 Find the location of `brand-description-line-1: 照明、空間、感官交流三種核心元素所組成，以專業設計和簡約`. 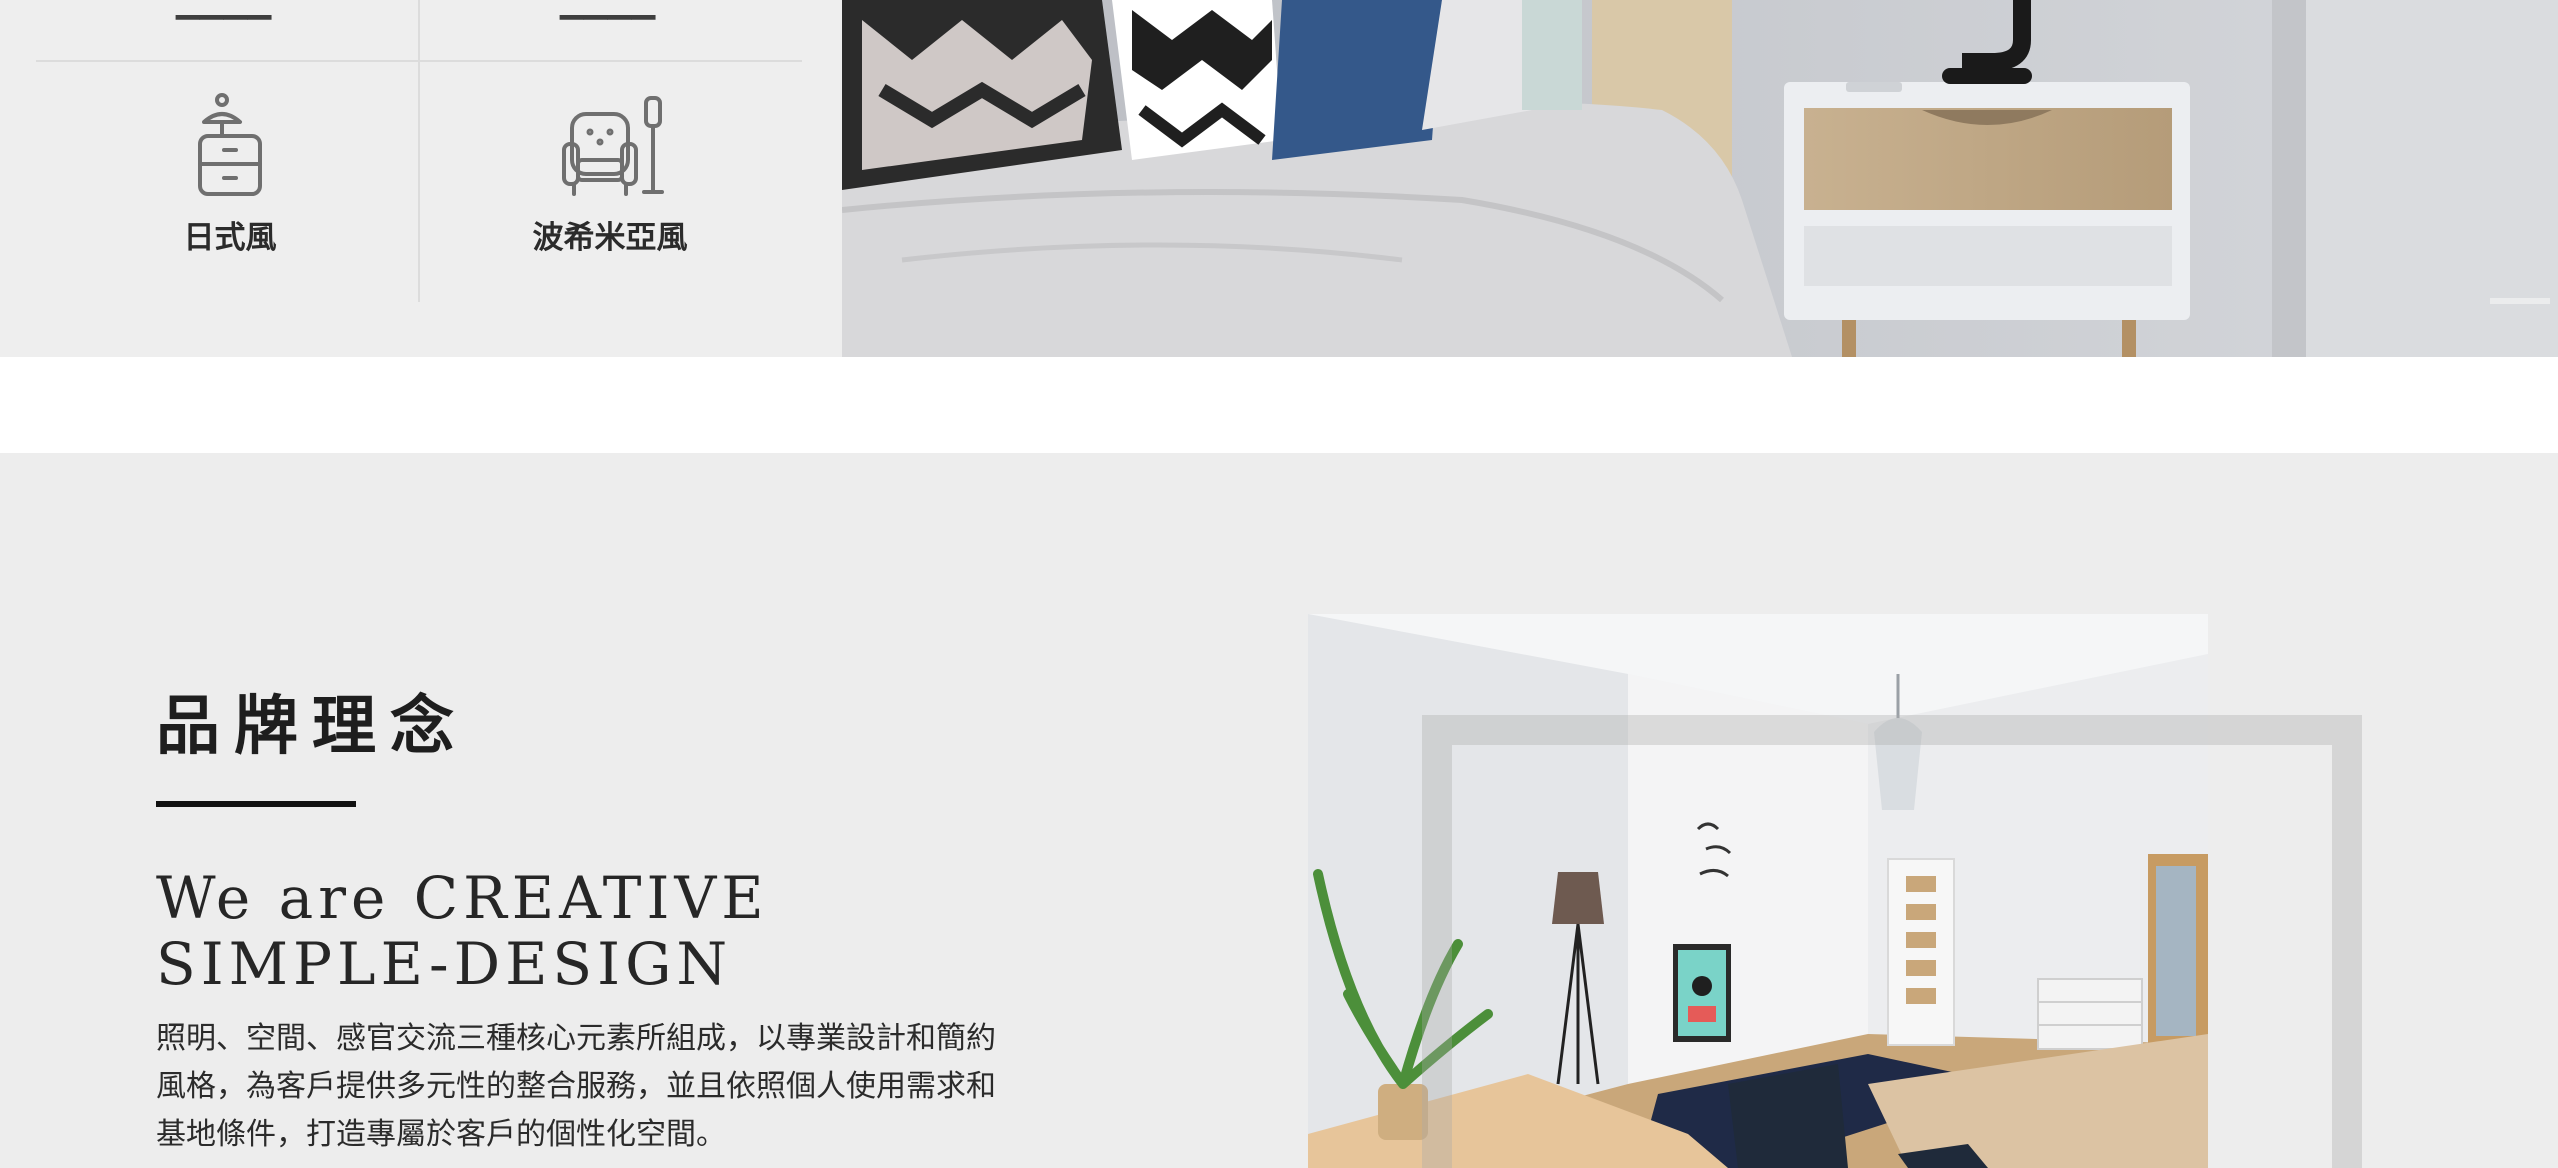

brand-description-line-1: 照明、空間、感官交流三種核心元素所組成，以專業設計和簡約 is located at coordinates (576, 1038).